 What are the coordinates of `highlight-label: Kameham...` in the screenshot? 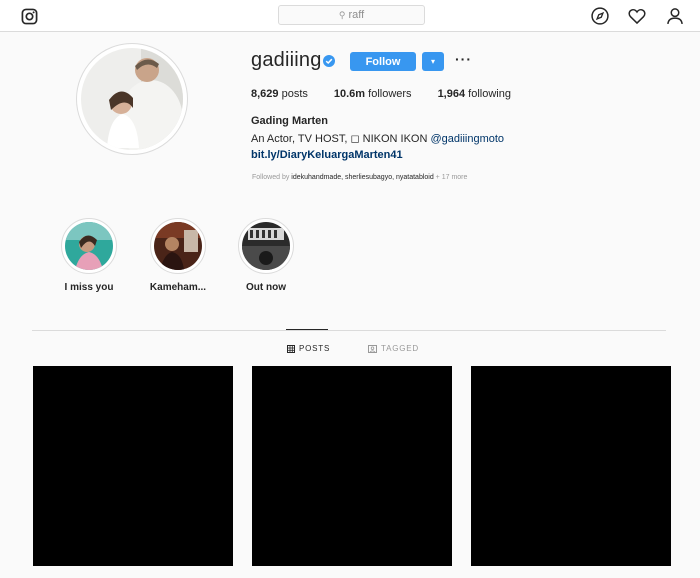 It's located at (178, 287).